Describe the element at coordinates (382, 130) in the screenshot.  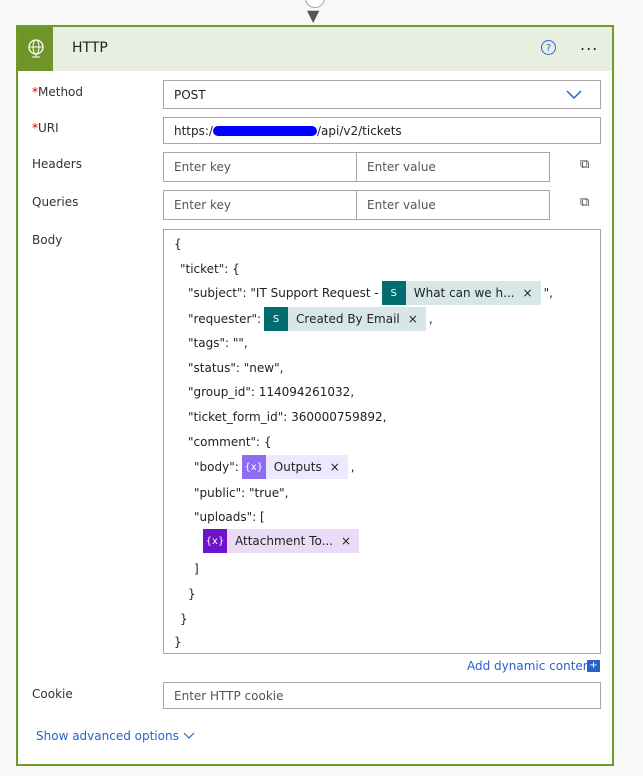
I see `uri-input: https://api/v2/tickets` at that location.